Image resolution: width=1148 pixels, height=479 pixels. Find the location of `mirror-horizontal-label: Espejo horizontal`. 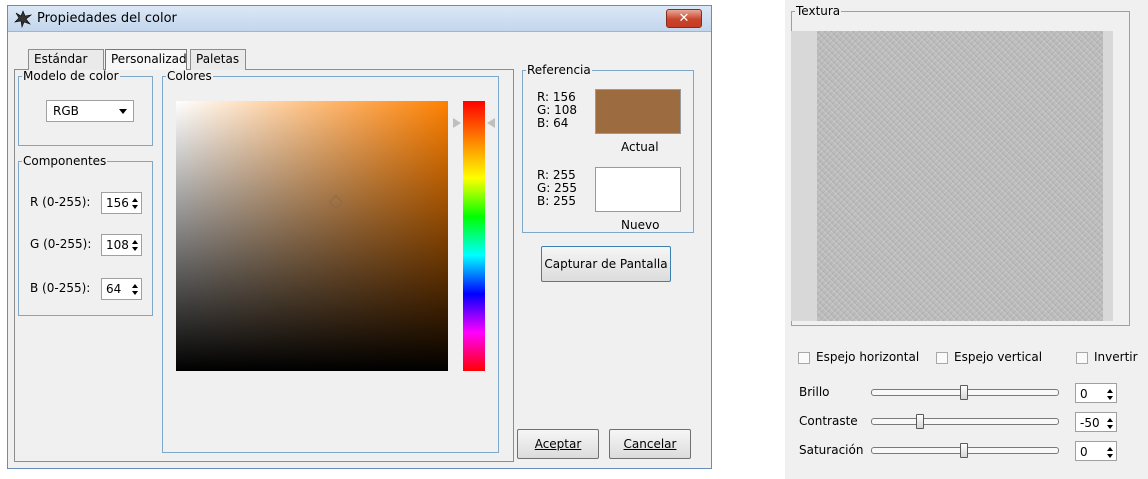

mirror-horizontal-label: Espejo horizontal is located at coordinates (868, 357).